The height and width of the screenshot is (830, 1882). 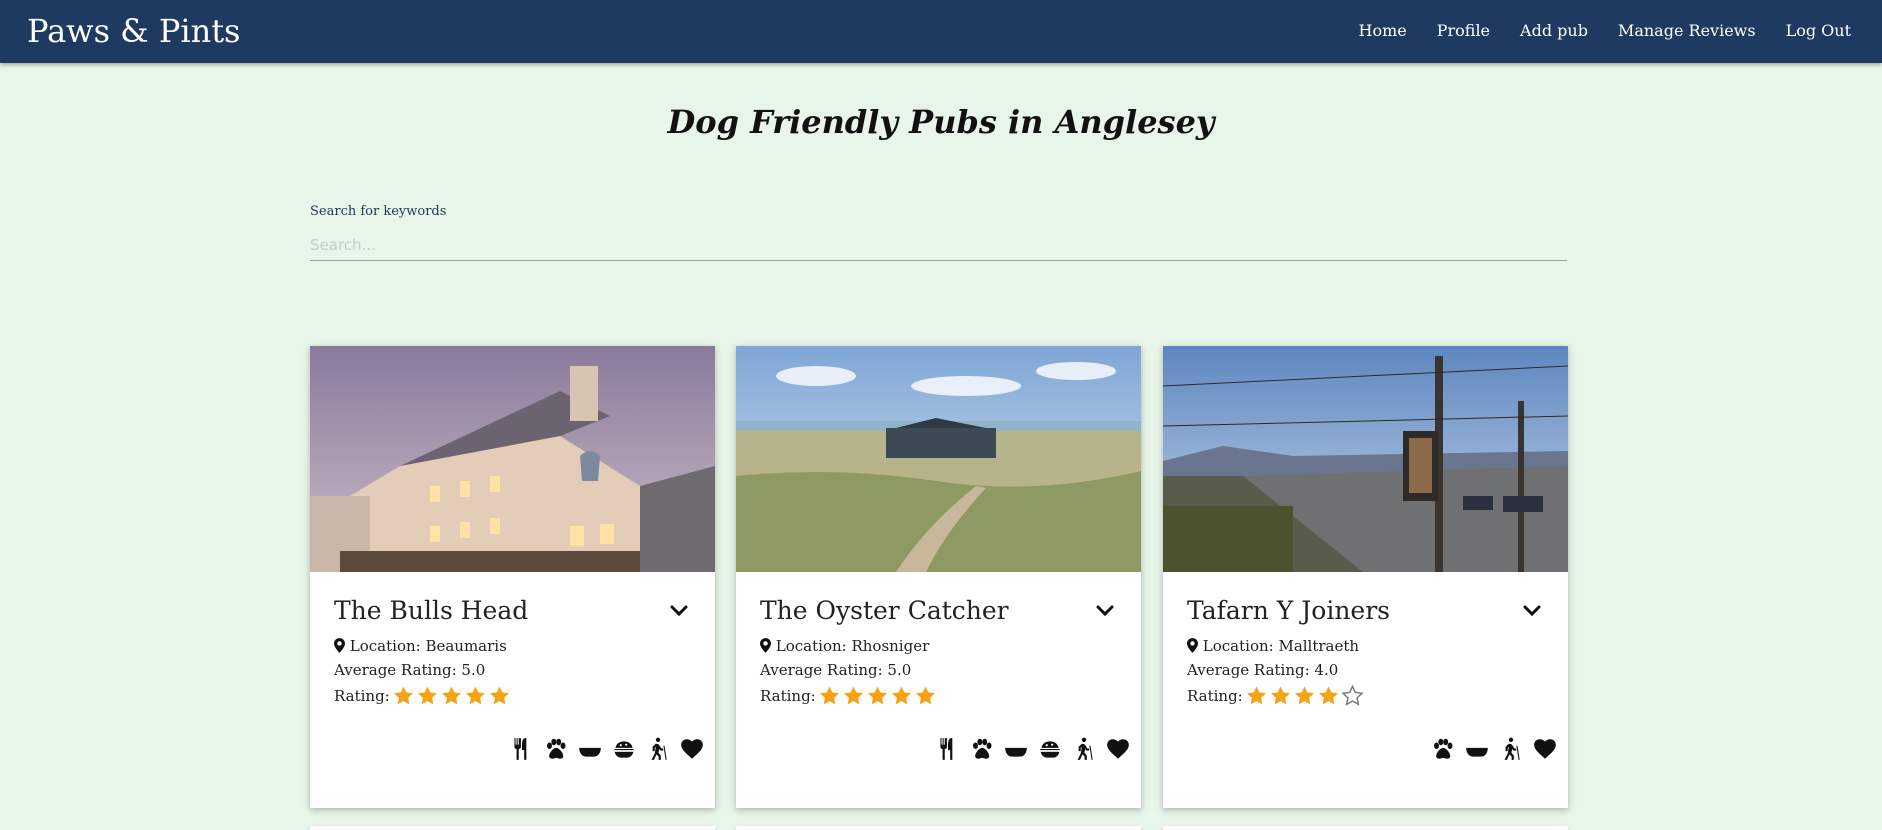 I want to click on pub-location: Location: Malltraeth, so click(x=1273, y=646).